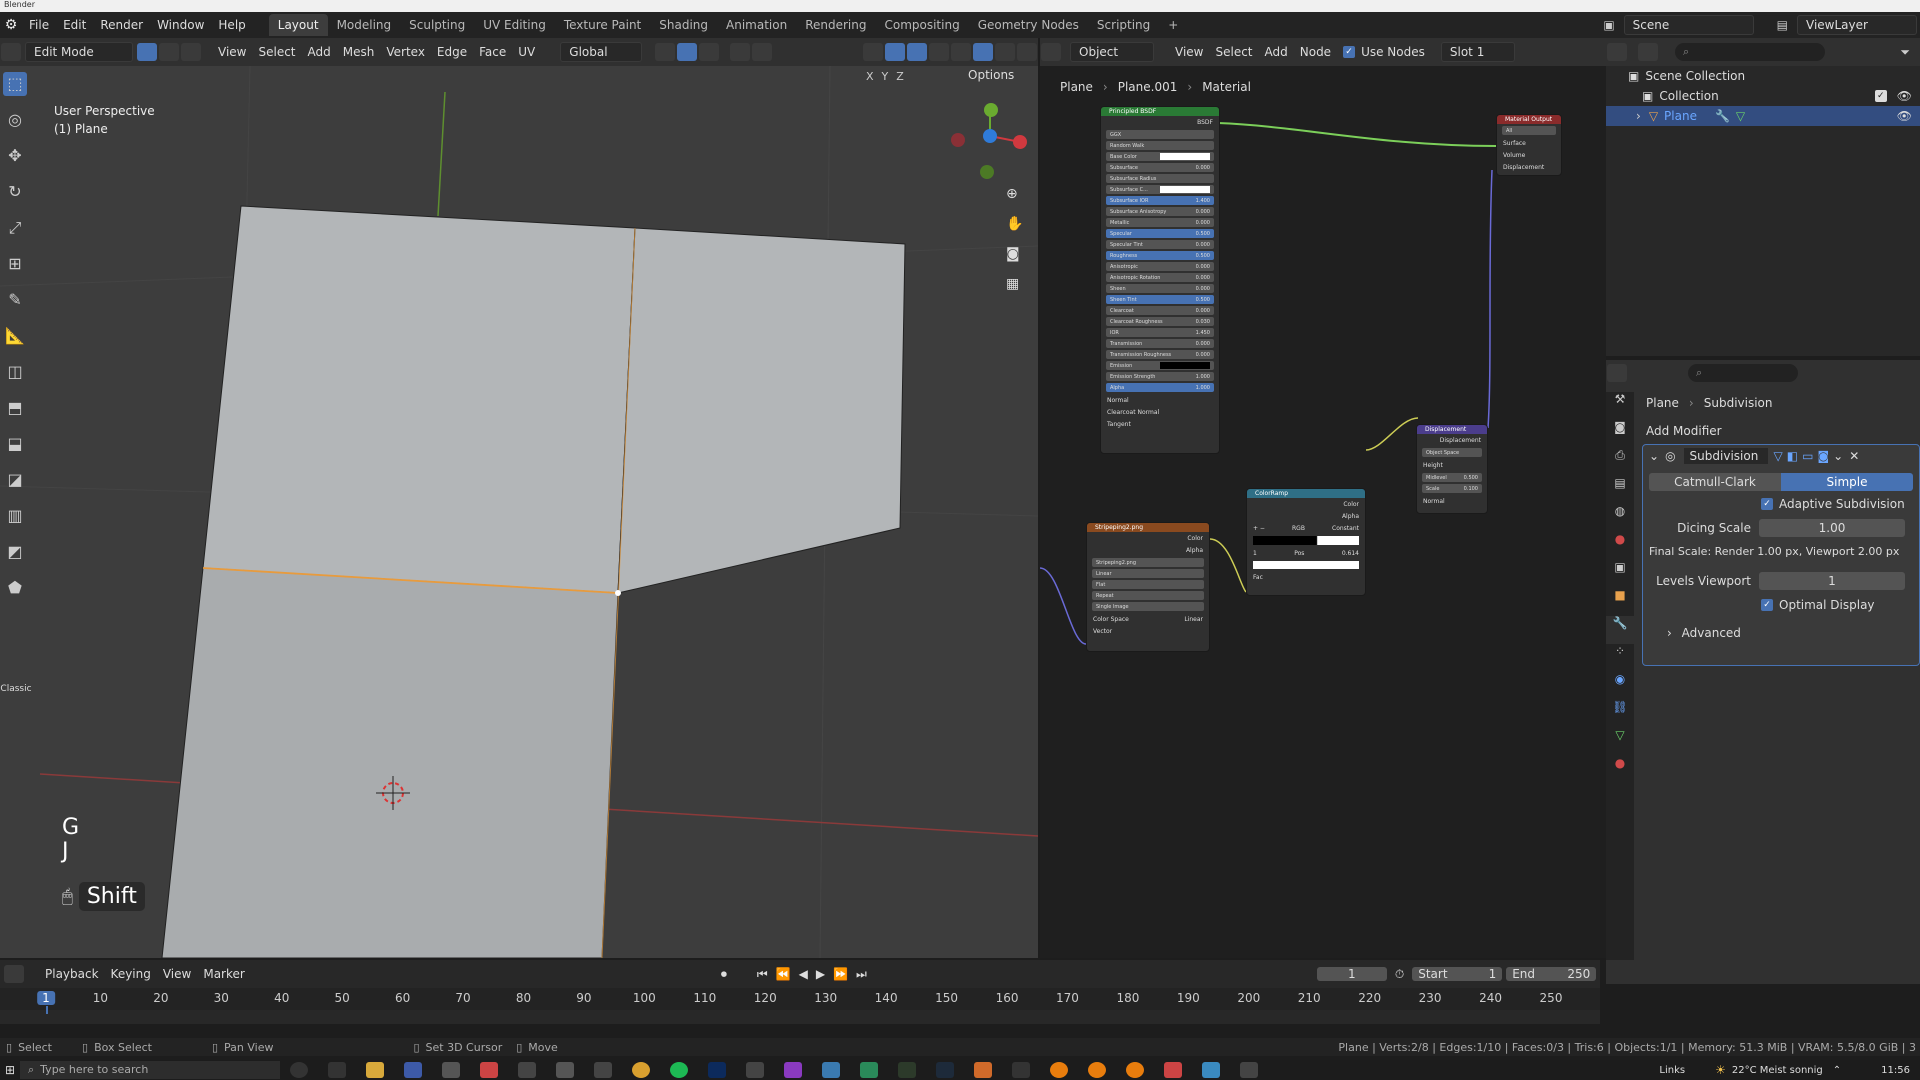 The width and height of the screenshot is (1920, 1080). Describe the element at coordinates (1763, 96) in the screenshot. I see `outliner-row-collection: ▣ Collection ✓ 👁` at that location.